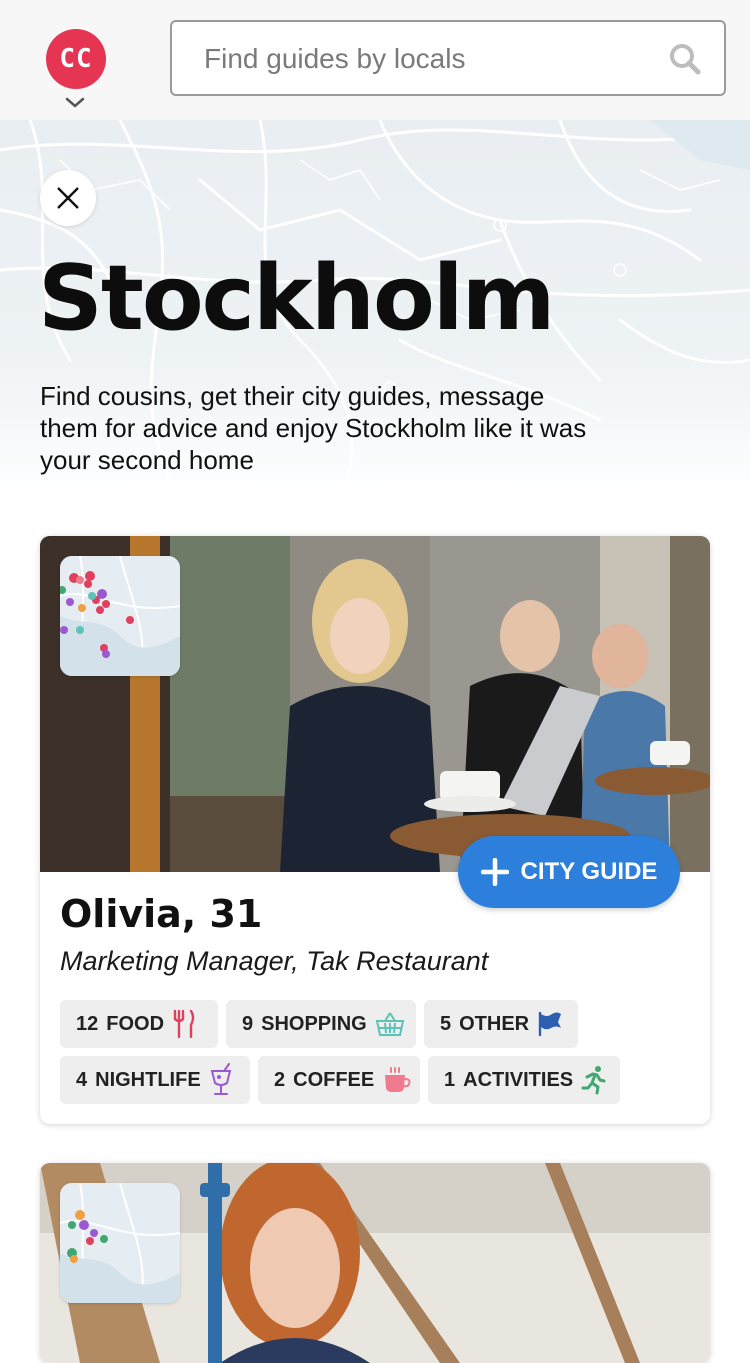 This screenshot has width=750, height=1363. Describe the element at coordinates (398, 1079) in the screenshot. I see `coffee-cup-icon` at that location.